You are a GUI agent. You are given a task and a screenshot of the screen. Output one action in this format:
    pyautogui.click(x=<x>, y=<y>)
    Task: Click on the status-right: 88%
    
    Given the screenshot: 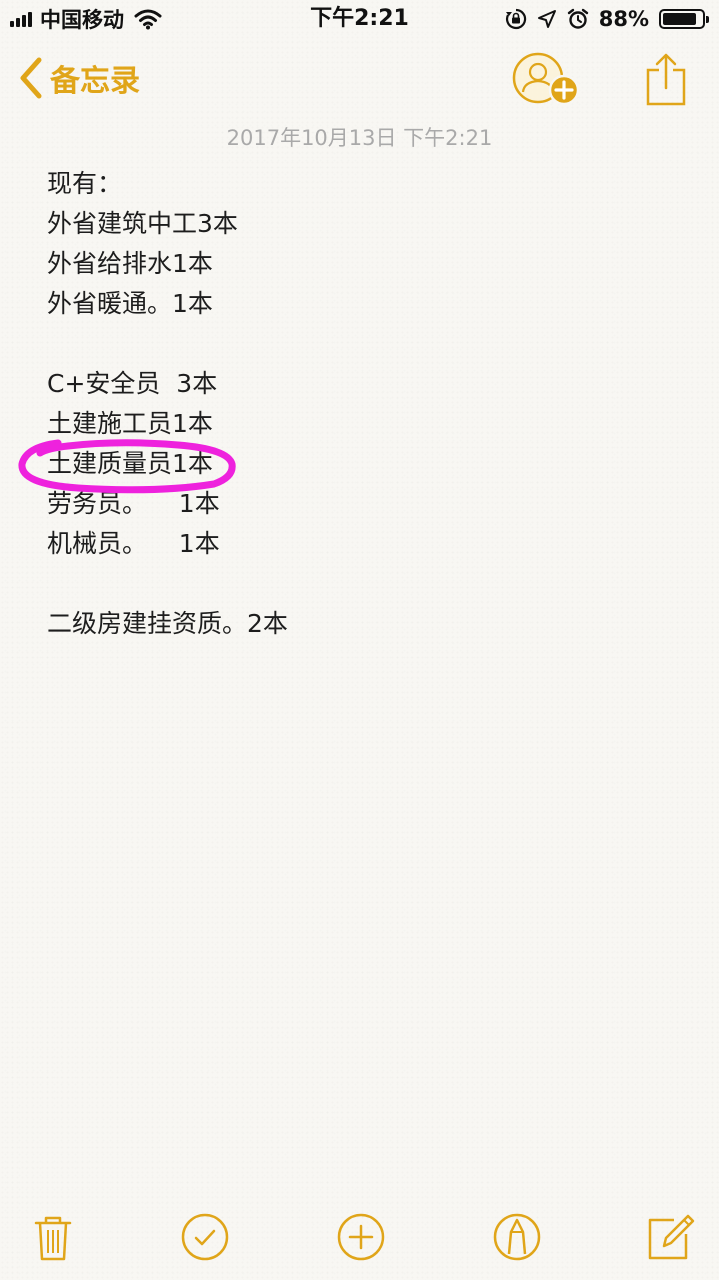 What is the action you would take?
    pyautogui.click(x=607, y=19)
    